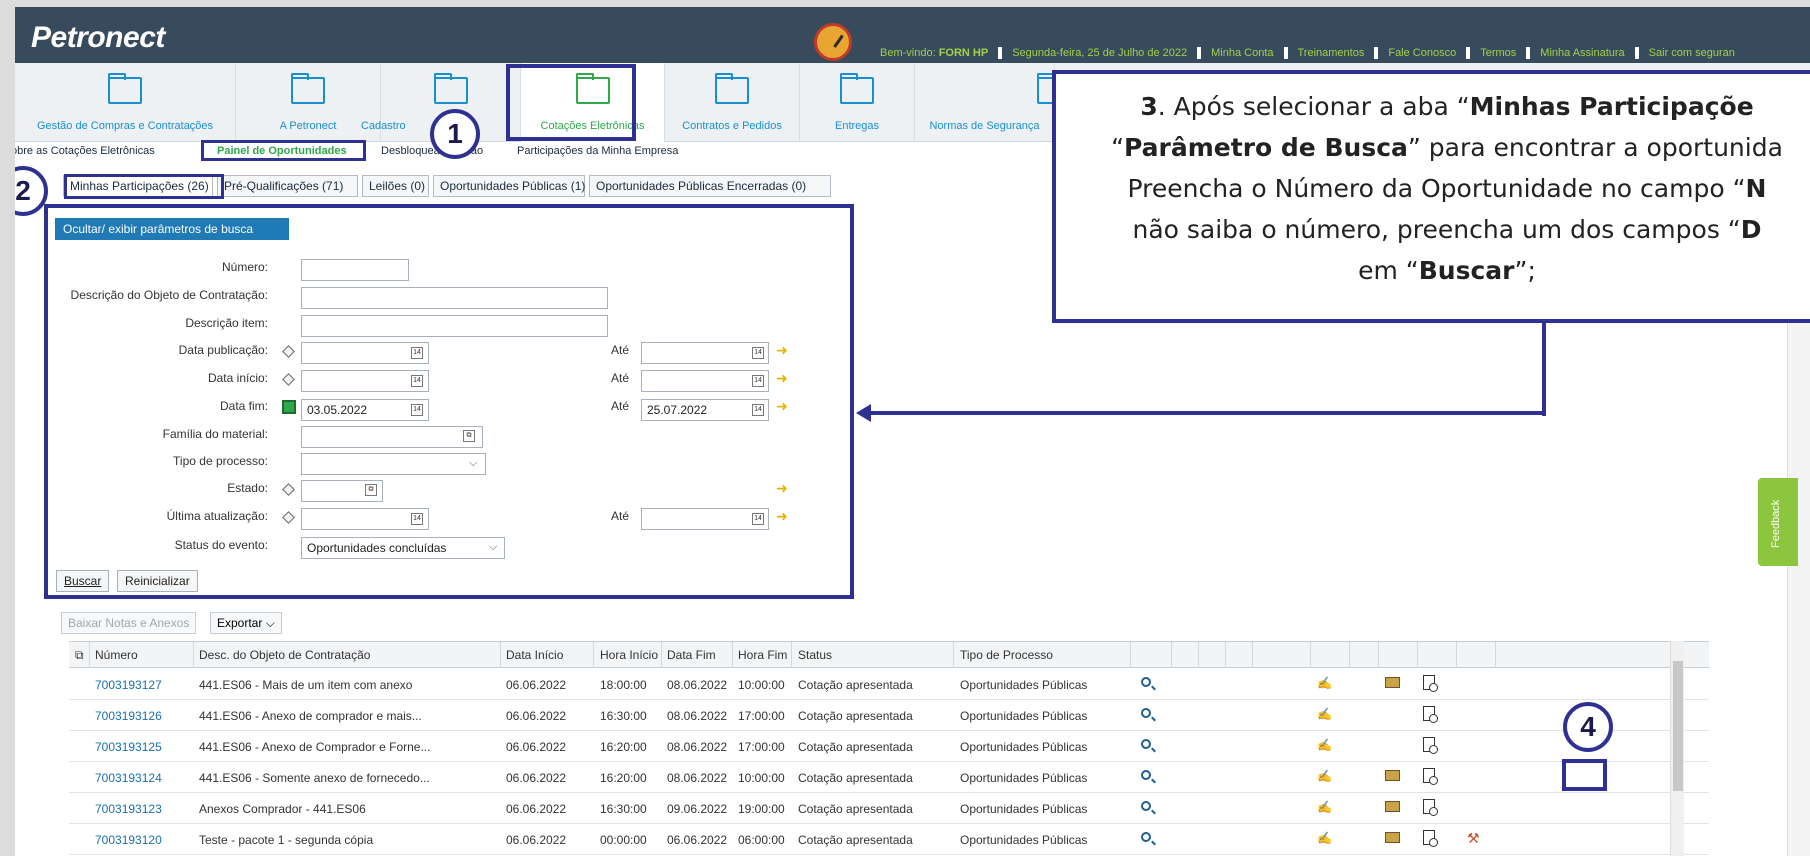  What do you see at coordinates (144, 186) in the screenshot?
I see `highlight-minhas-participacoes` at bounding box center [144, 186].